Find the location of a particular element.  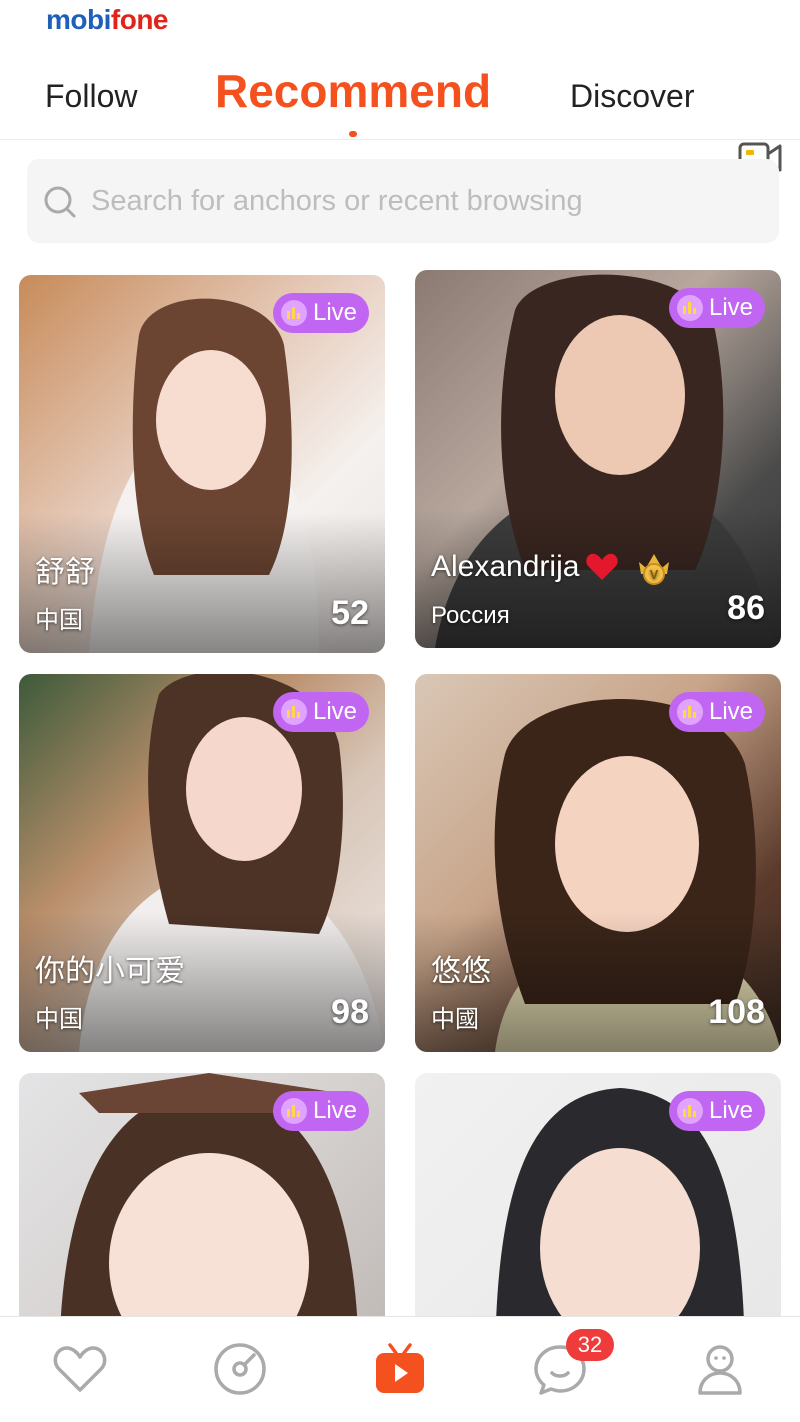

viewer-count: 52 is located at coordinates (350, 613).